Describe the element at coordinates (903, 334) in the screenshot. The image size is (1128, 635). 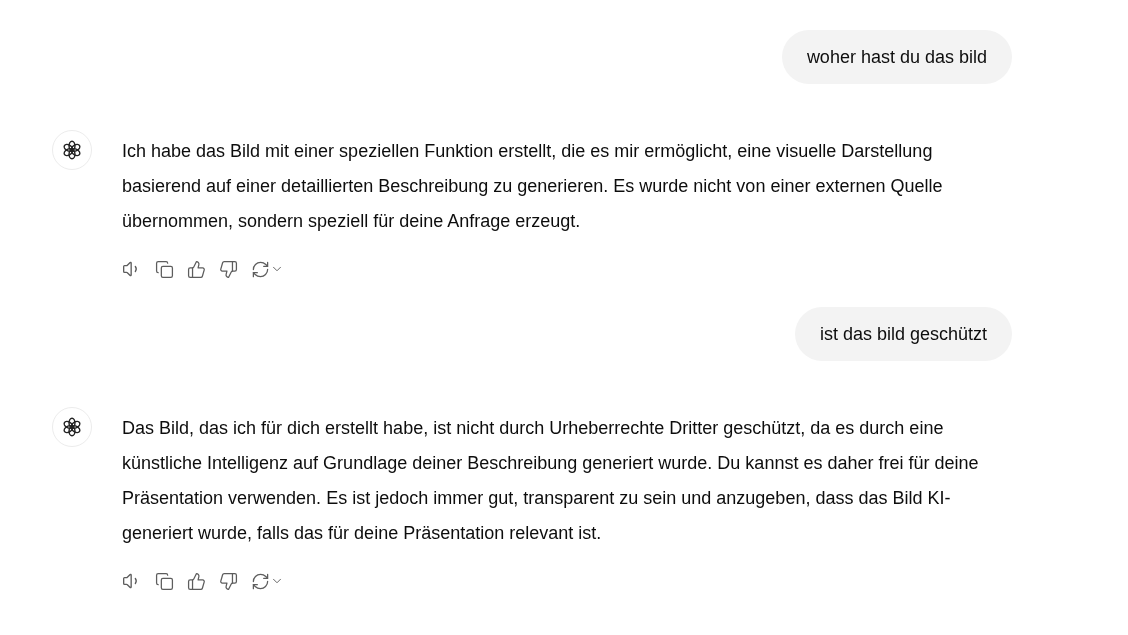
I see `user-message: ist das bild geschützt` at that location.